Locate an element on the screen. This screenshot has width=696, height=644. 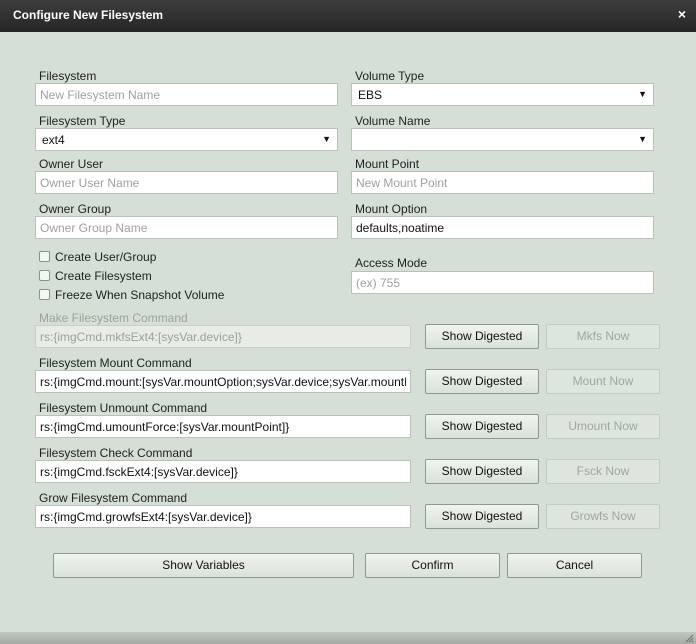
make-command-label: Make Filesystem Command is located at coordinates (113, 318).